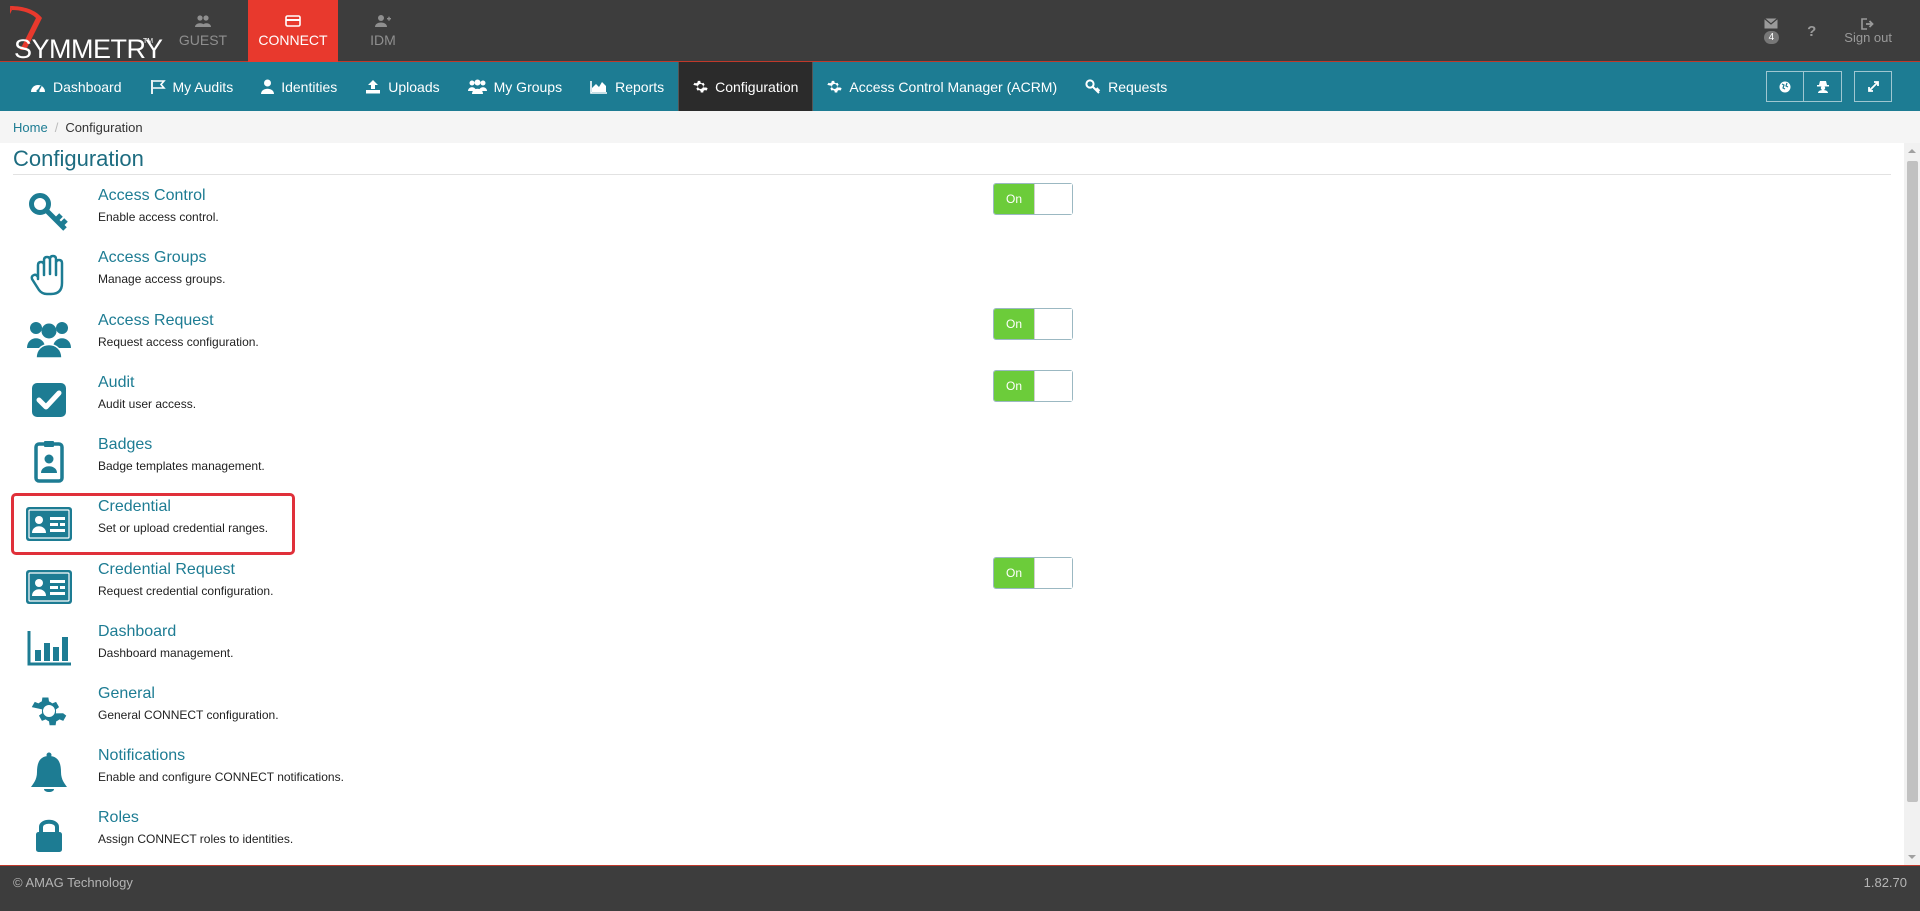 This screenshot has height=911, width=1920. Describe the element at coordinates (186, 591) in the screenshot. I see `config-item-desc: Request credential configuration.` at that location.